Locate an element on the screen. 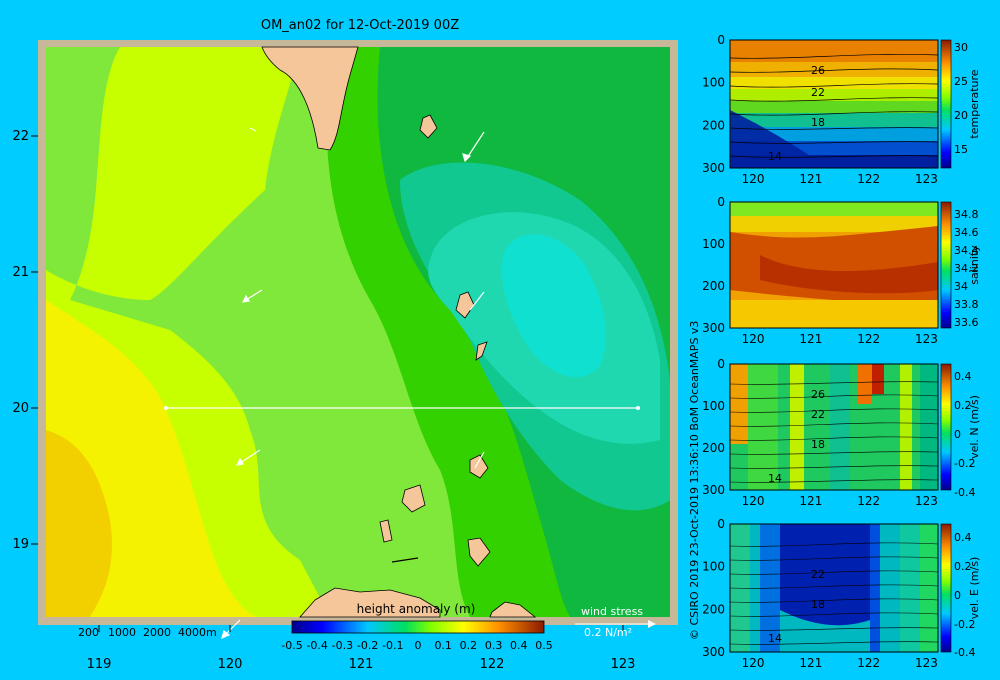 Image resolution: width=1000 pixels, height=680 pixels. map-y-tick: 20 is located at coordinates (20, 408).